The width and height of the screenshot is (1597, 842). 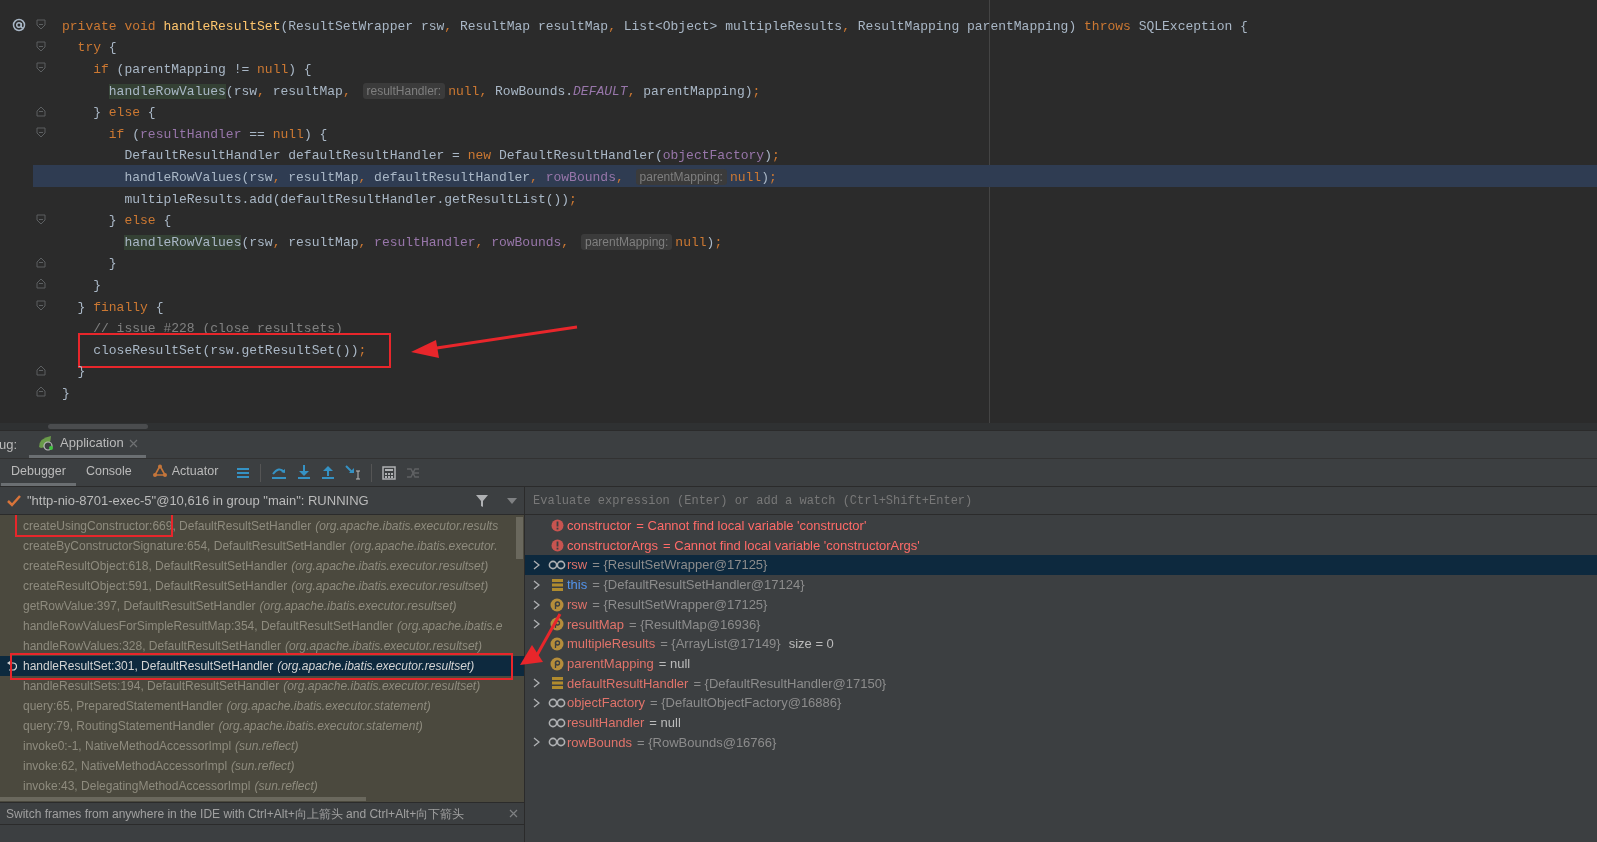 What do you see at coordinates (695, 624) in the screenshot?
I see `variable-value: = {ResultMap@16936}` at bounding box center [695, 624].